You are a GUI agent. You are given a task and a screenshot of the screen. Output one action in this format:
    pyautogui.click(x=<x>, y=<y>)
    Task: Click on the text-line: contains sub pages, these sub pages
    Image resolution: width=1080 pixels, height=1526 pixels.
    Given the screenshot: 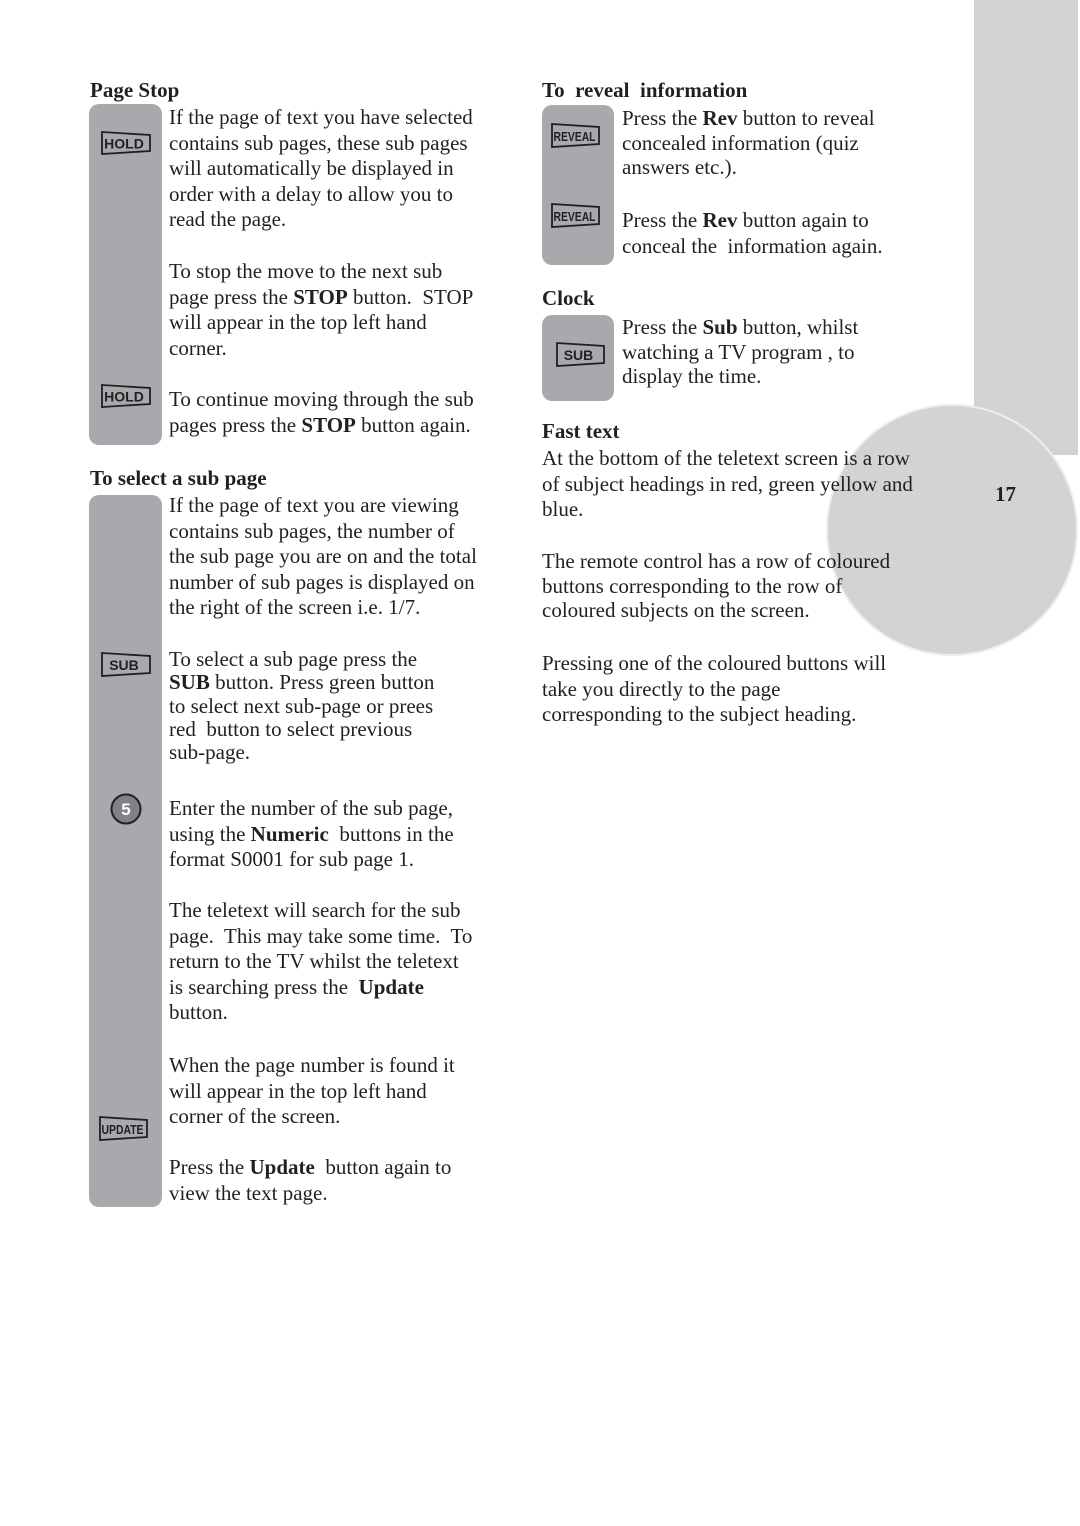 What is the action you would take?
    pyautogui.click(x=318, y=142)
    